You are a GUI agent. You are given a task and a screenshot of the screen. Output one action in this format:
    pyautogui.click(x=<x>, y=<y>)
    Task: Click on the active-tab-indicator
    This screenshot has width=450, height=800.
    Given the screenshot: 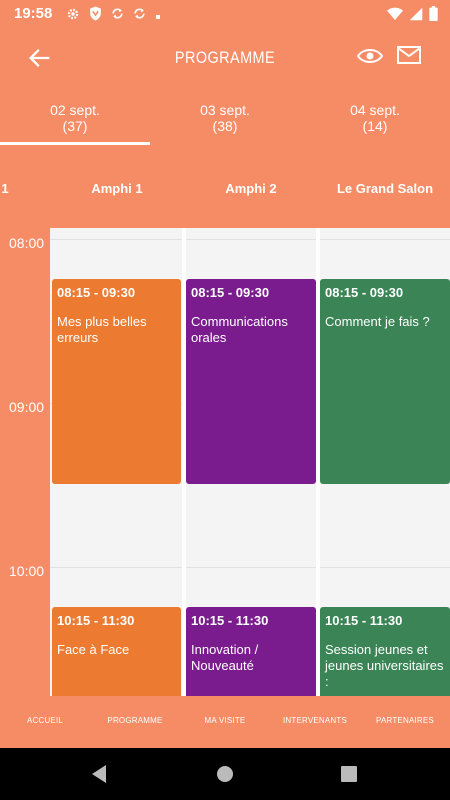 What is the action you would take?
    pyautogui.click(x=75, y=143)
    